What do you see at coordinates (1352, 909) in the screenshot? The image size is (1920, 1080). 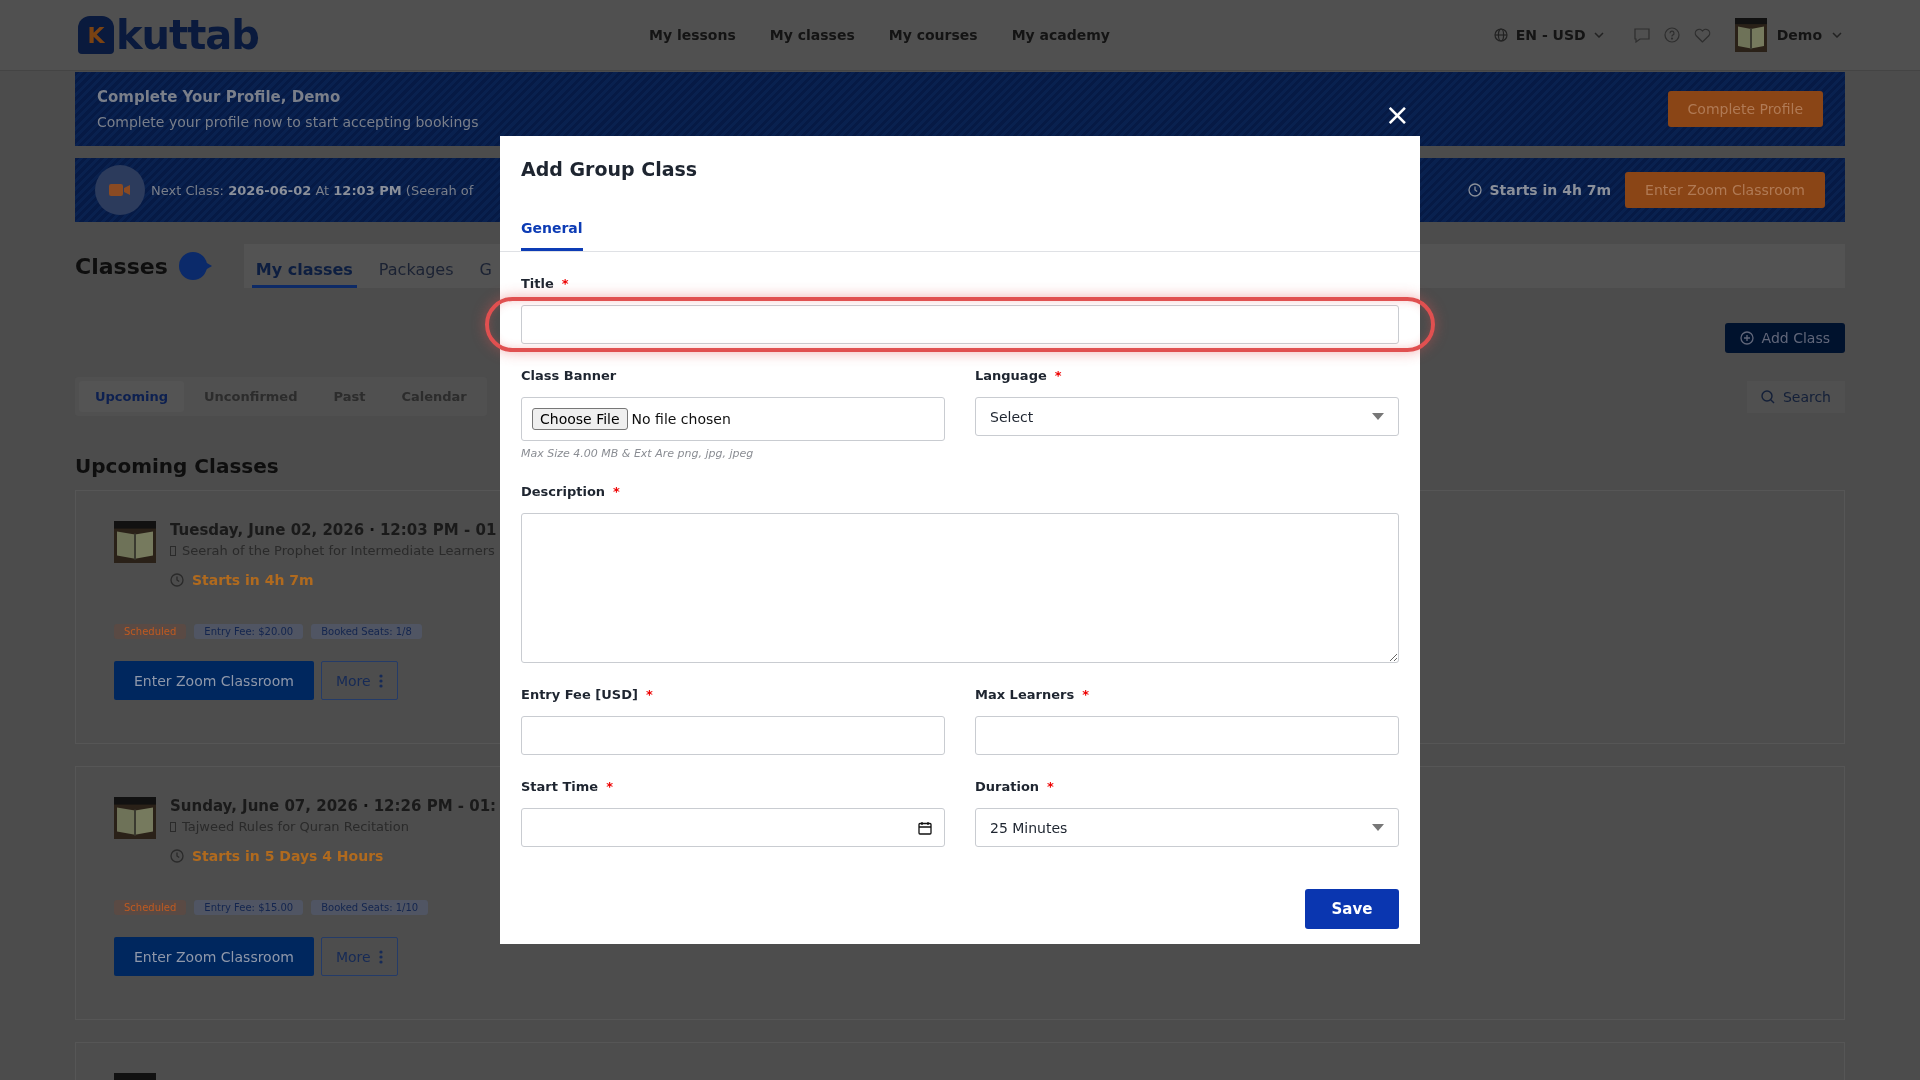 I see `save-button: Save` at bounding box center [1352, 909].